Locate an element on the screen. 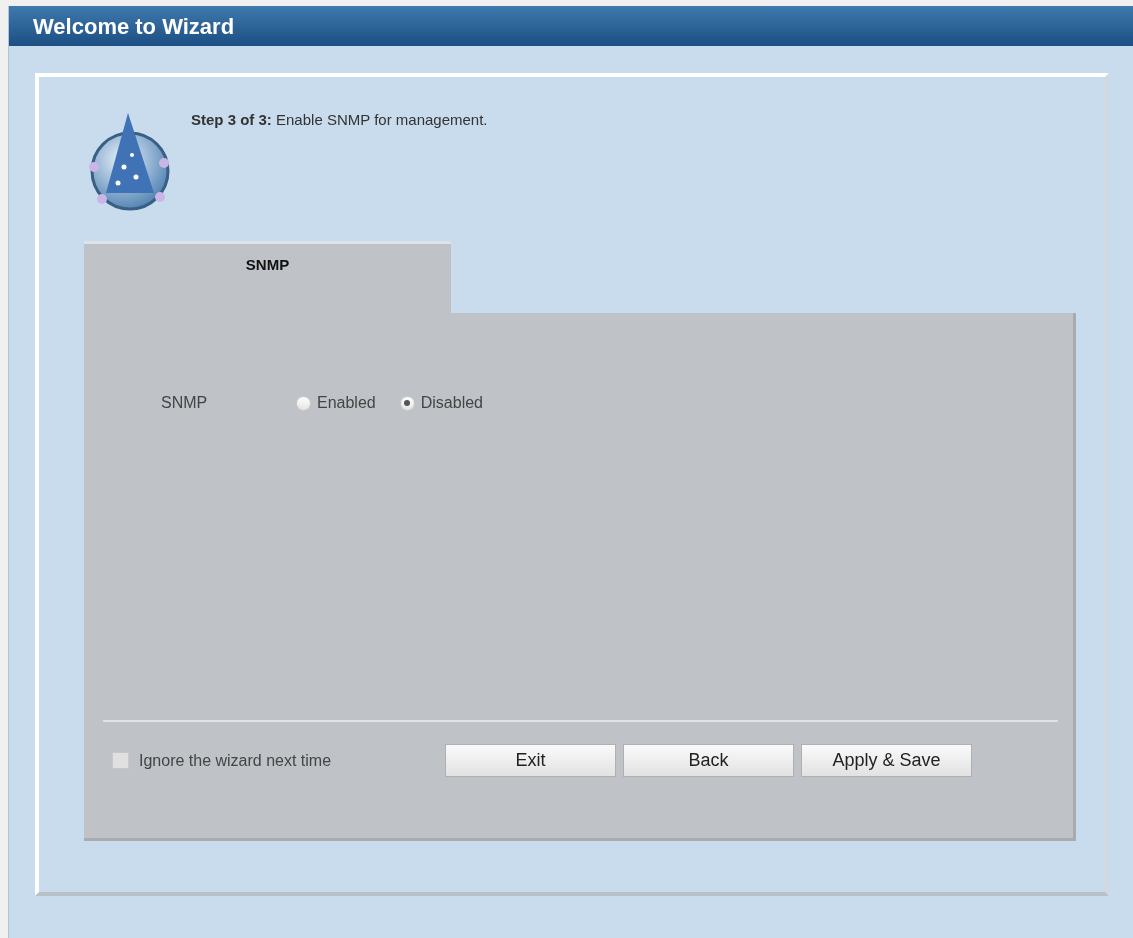 The width and height of the screenshot is (1133, 938). checkbox-label: Ignore the wizard next time is located at coordinates (235, 760).